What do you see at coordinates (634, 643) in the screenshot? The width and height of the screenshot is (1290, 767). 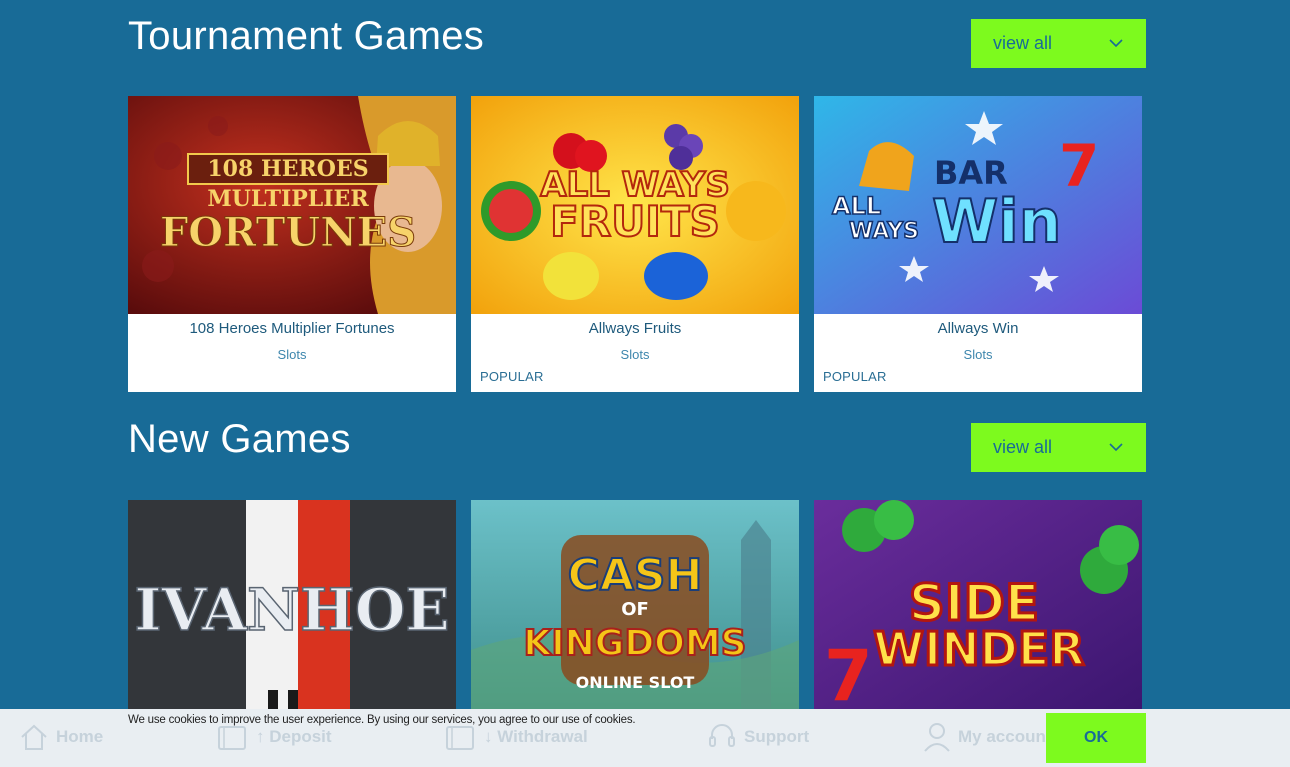 I see `art-title-line-3: KINGDOMS` at bounding box center [634, 643].